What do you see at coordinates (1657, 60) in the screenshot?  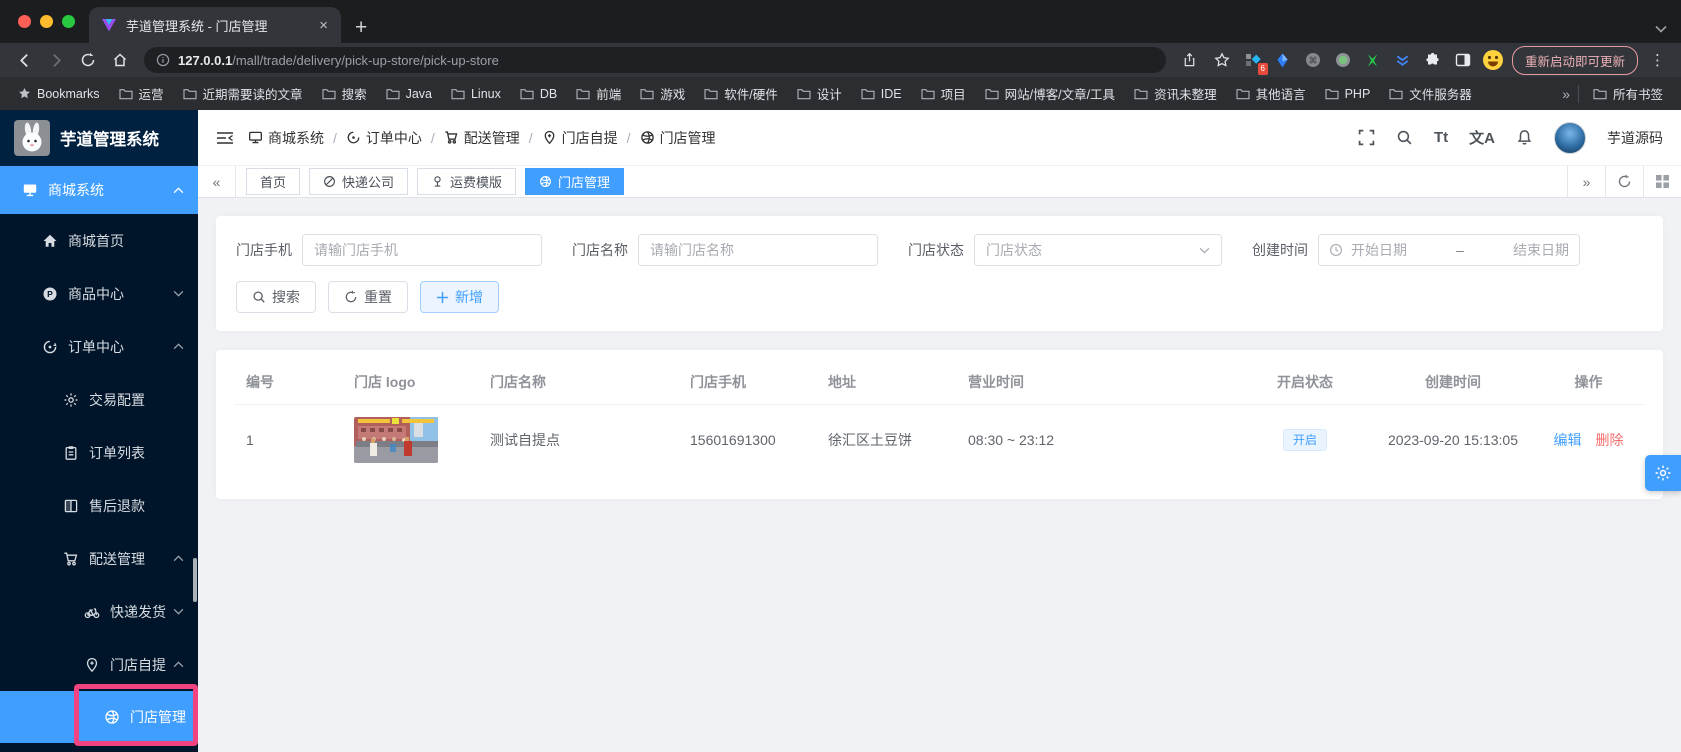 I see `browser-menu-icon: ⋮` at bounding box center [1657, 60].